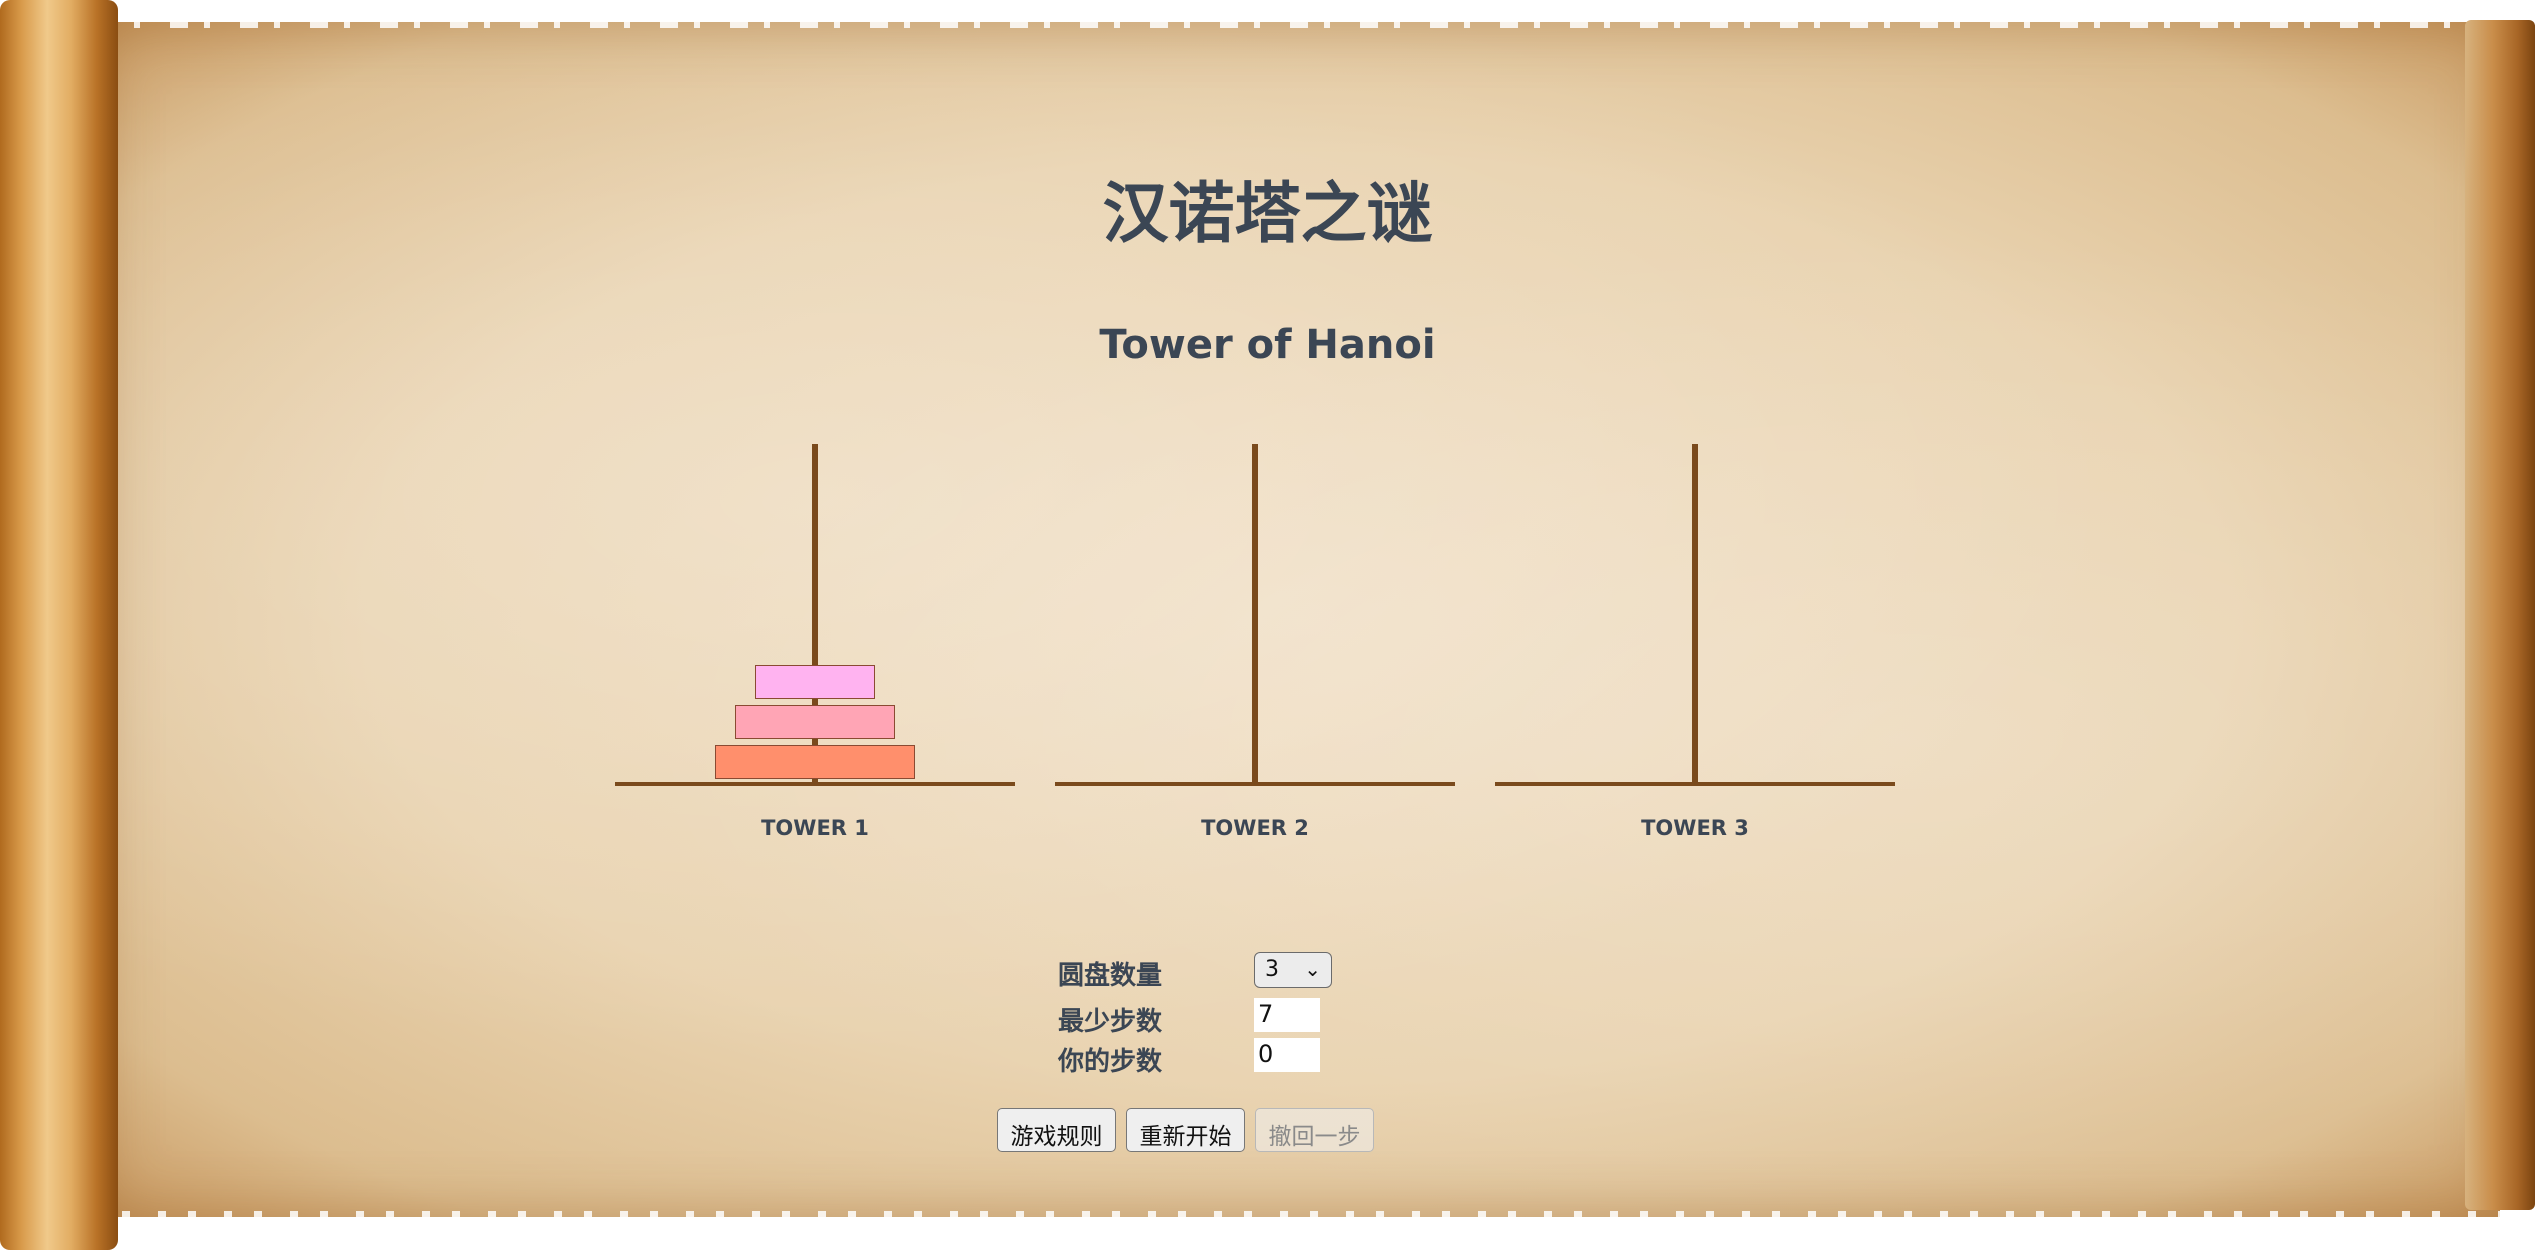 This screenshot has height=1259, width=2535. I want to click on your-steps-field: 0, so click(1287, 1055).